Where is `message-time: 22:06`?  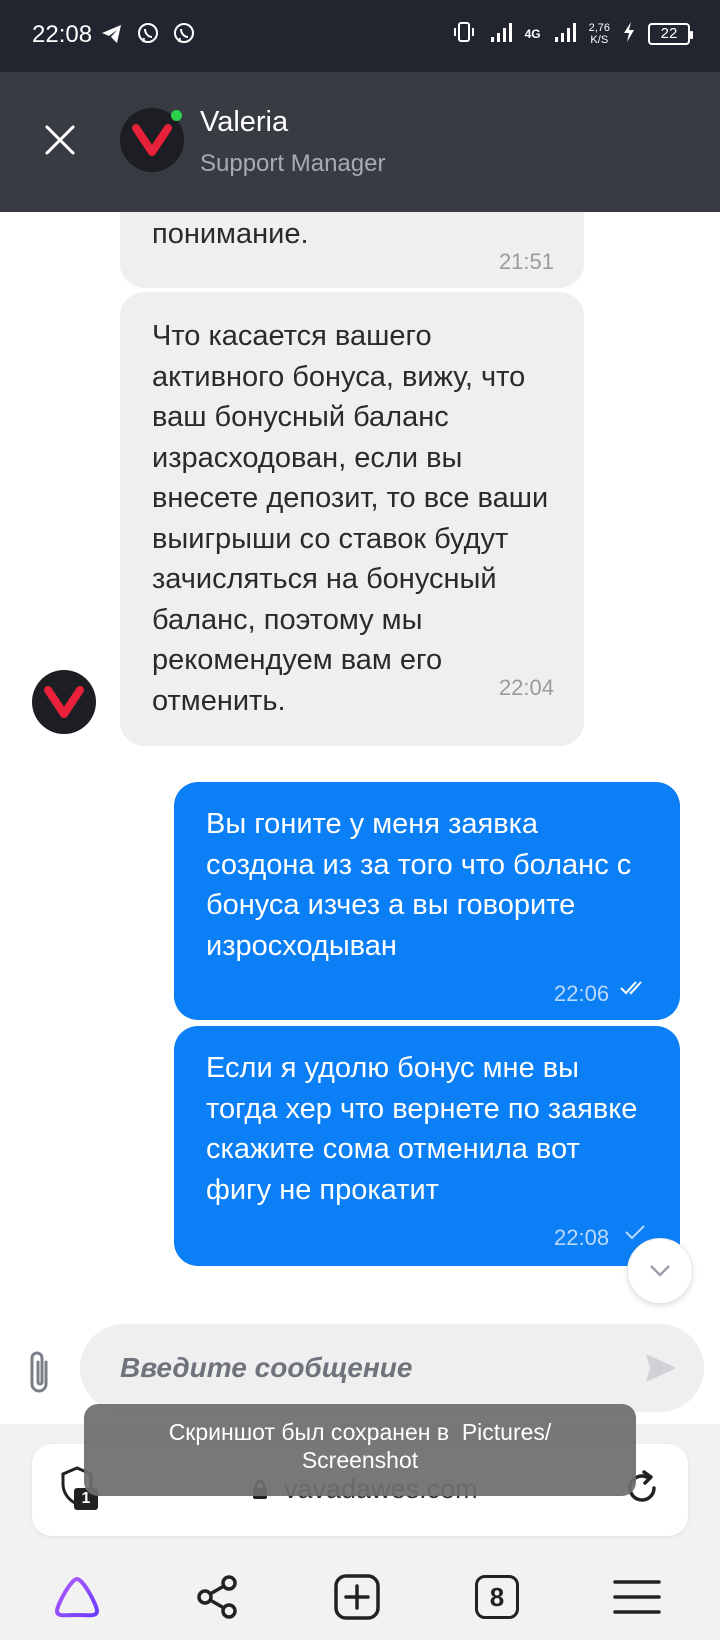
message-time: 22:06 is located at coordinates (582, 993).